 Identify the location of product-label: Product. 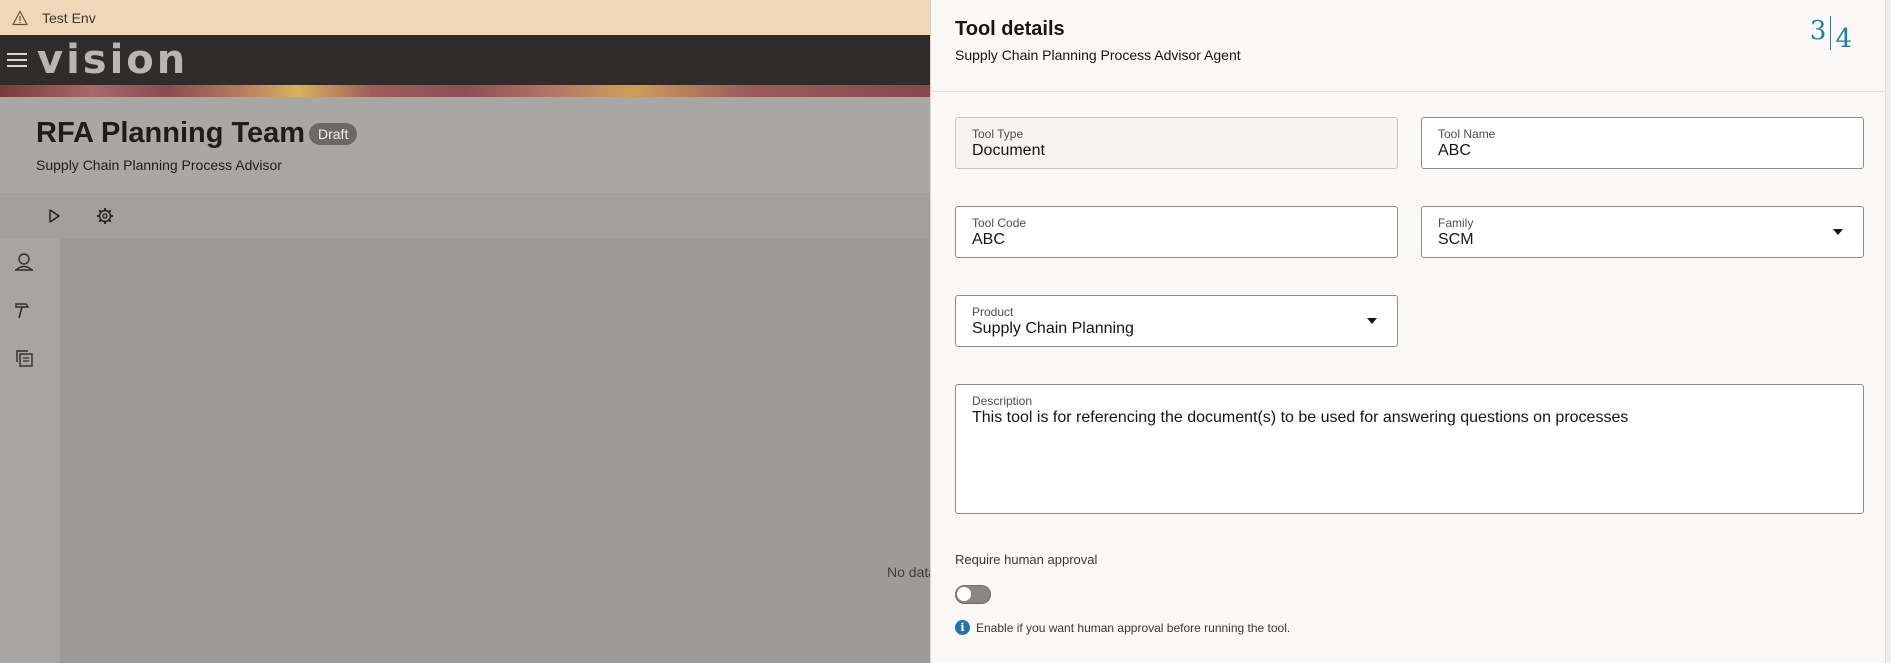
(993, 312).